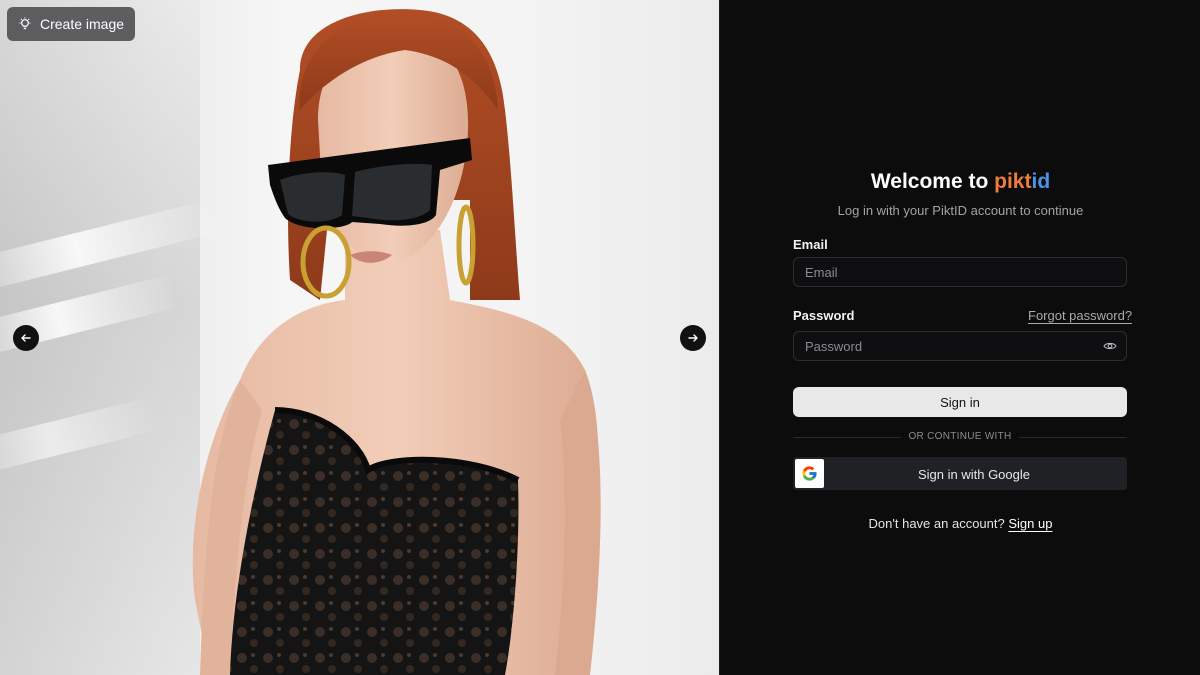 This screenshot has width=1200, height=675. I want to click on arrow-left-icon, so click(26, 338).